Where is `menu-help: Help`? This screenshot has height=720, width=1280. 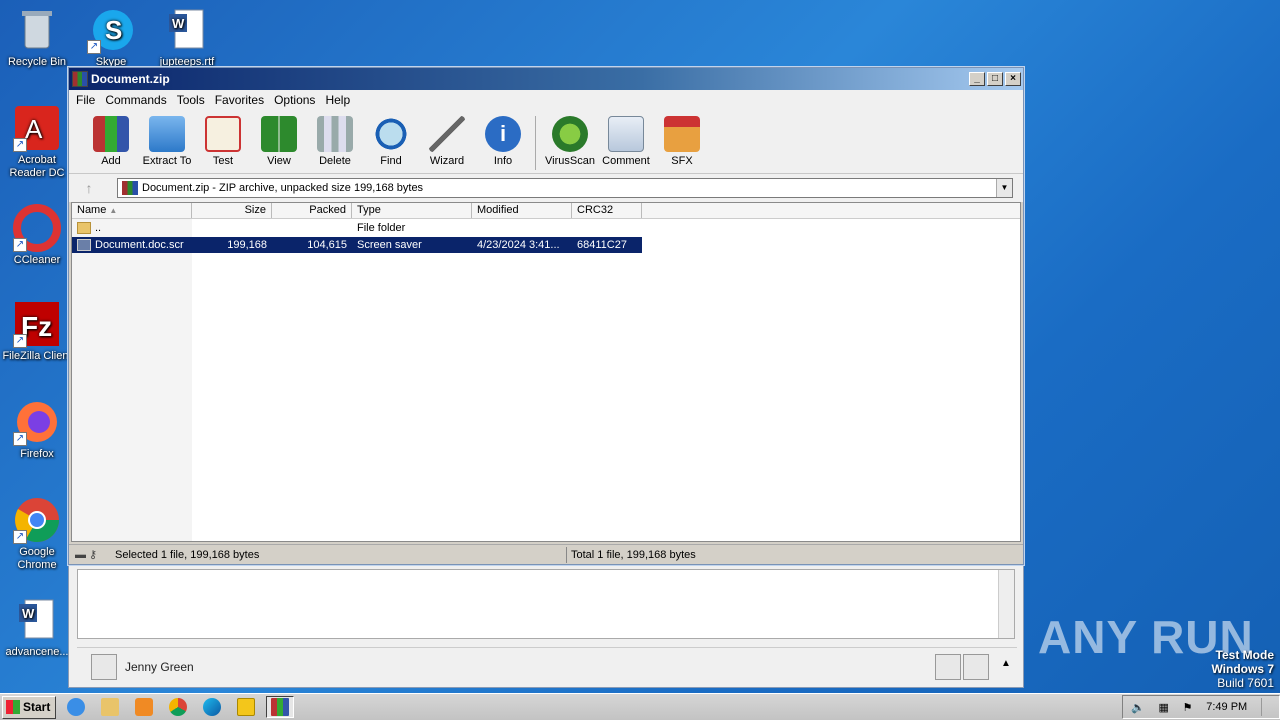 menu-help: Help is located at coordinates (337, 100).